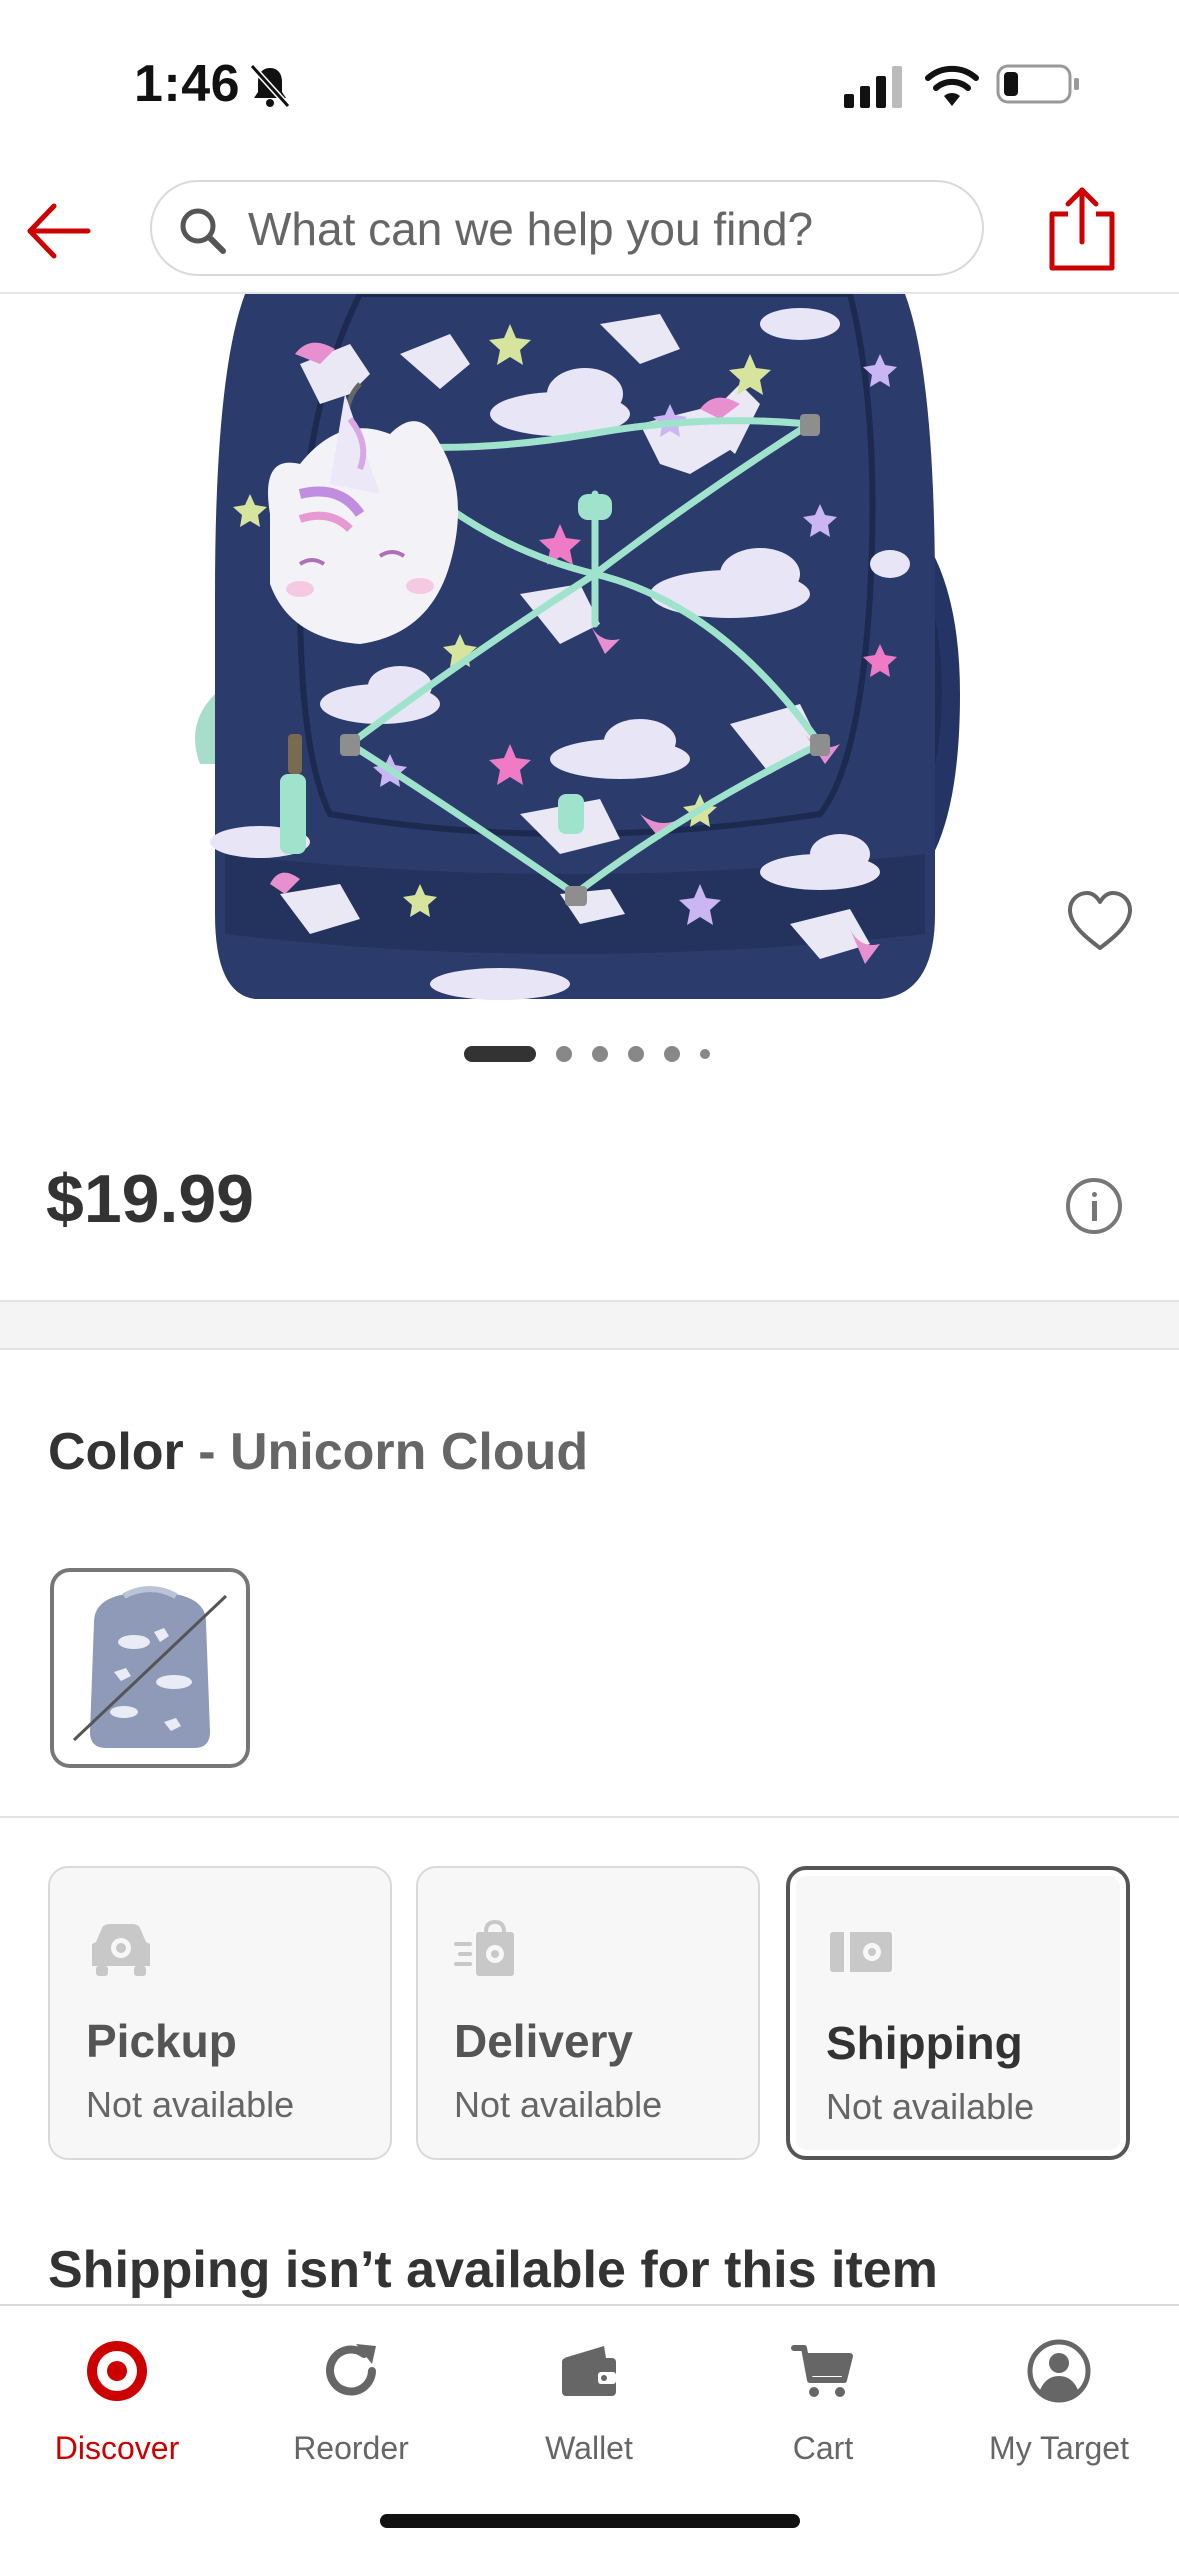 The width and height of the screenshot is (1179, 2556). I want to click on tab-label: Wallet, so click(589, 2448).